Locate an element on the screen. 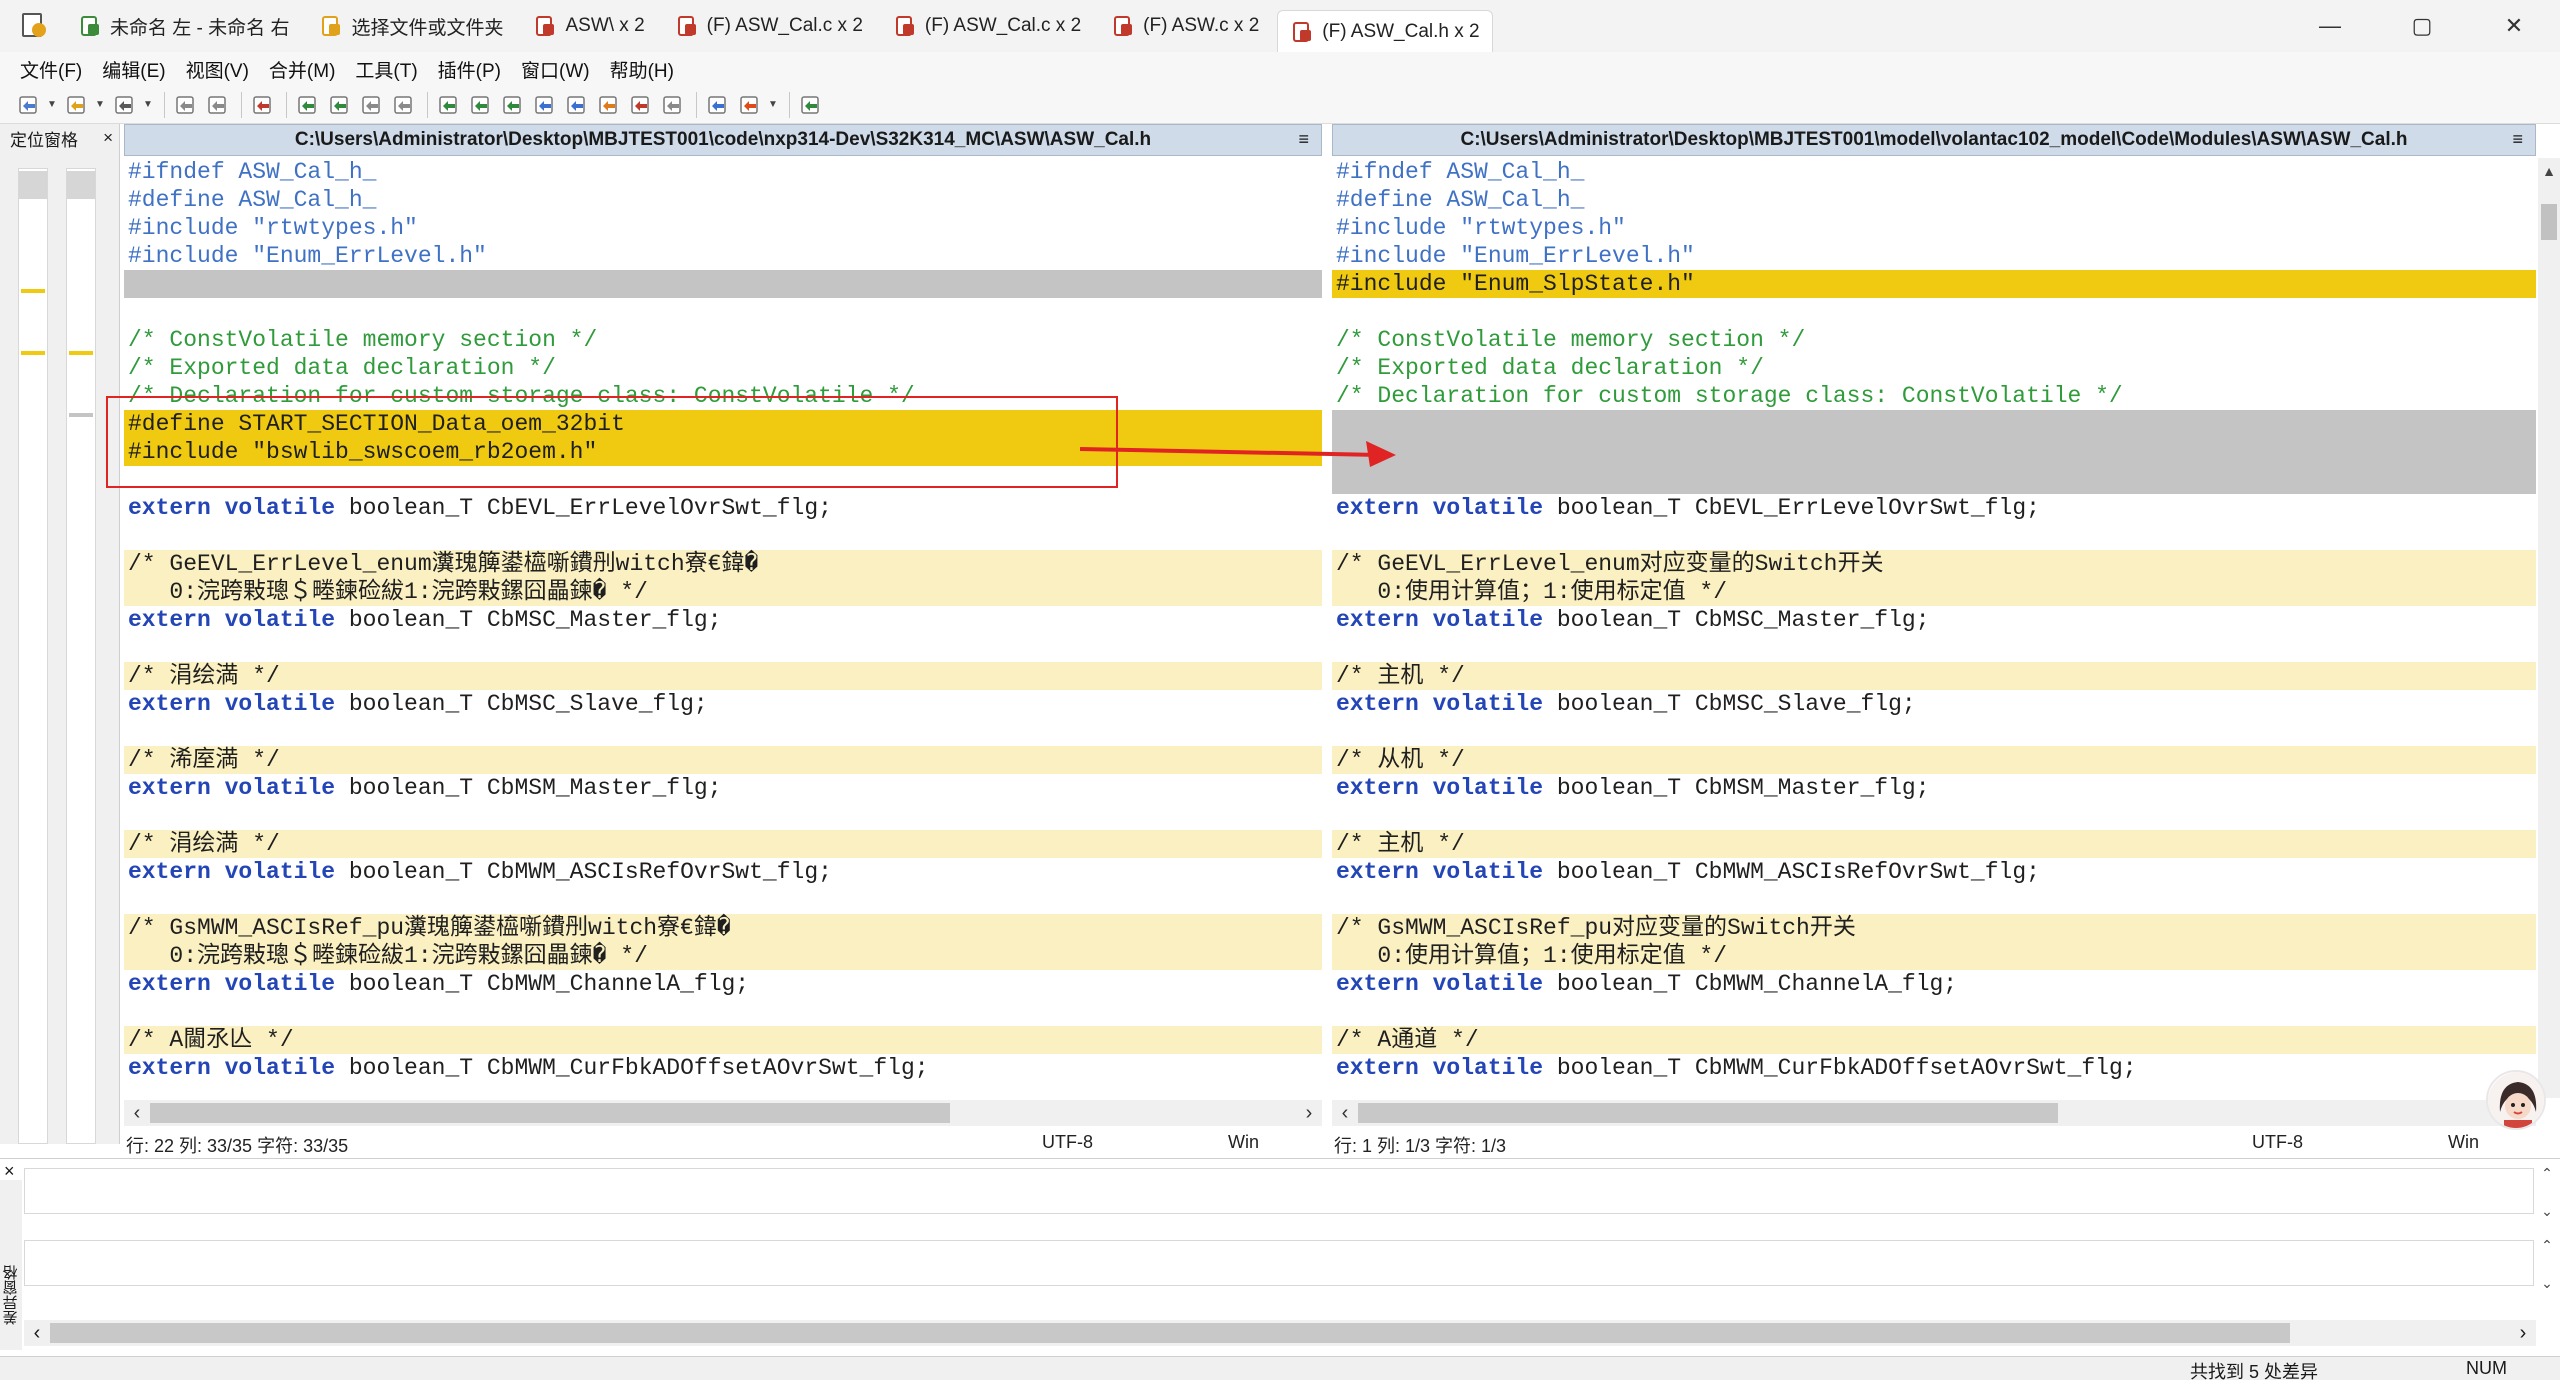 The width and height of the screenshot is (2560, 1380). right-pane-menu-icon: ≡ is located at coordinates (2517, 139).